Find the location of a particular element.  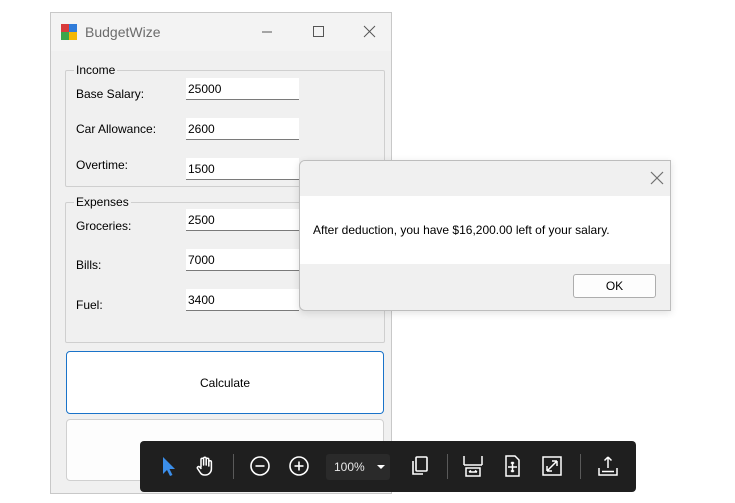

overtime-input is located at coordinates (242, 169).